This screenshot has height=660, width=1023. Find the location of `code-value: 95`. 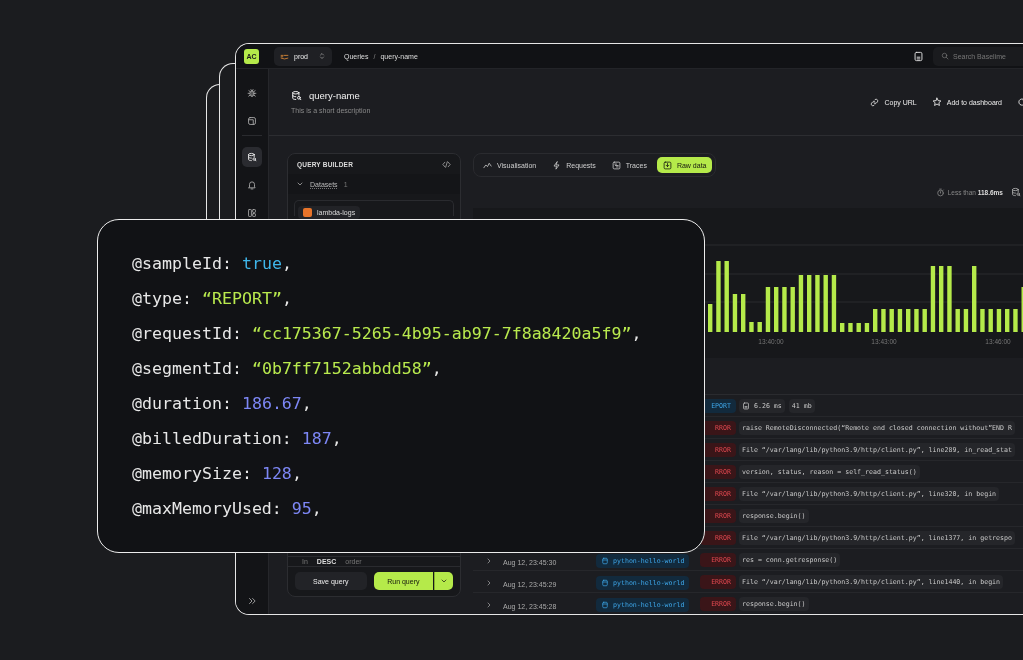

code-value: 95 is located at coordinates (301, 509).